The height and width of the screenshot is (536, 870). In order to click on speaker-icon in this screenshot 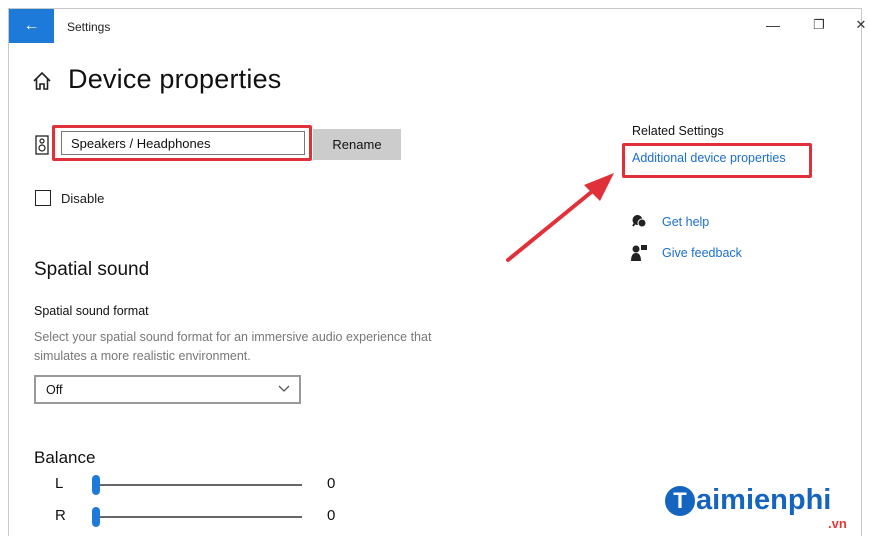, I will do `click(42, 145)`.